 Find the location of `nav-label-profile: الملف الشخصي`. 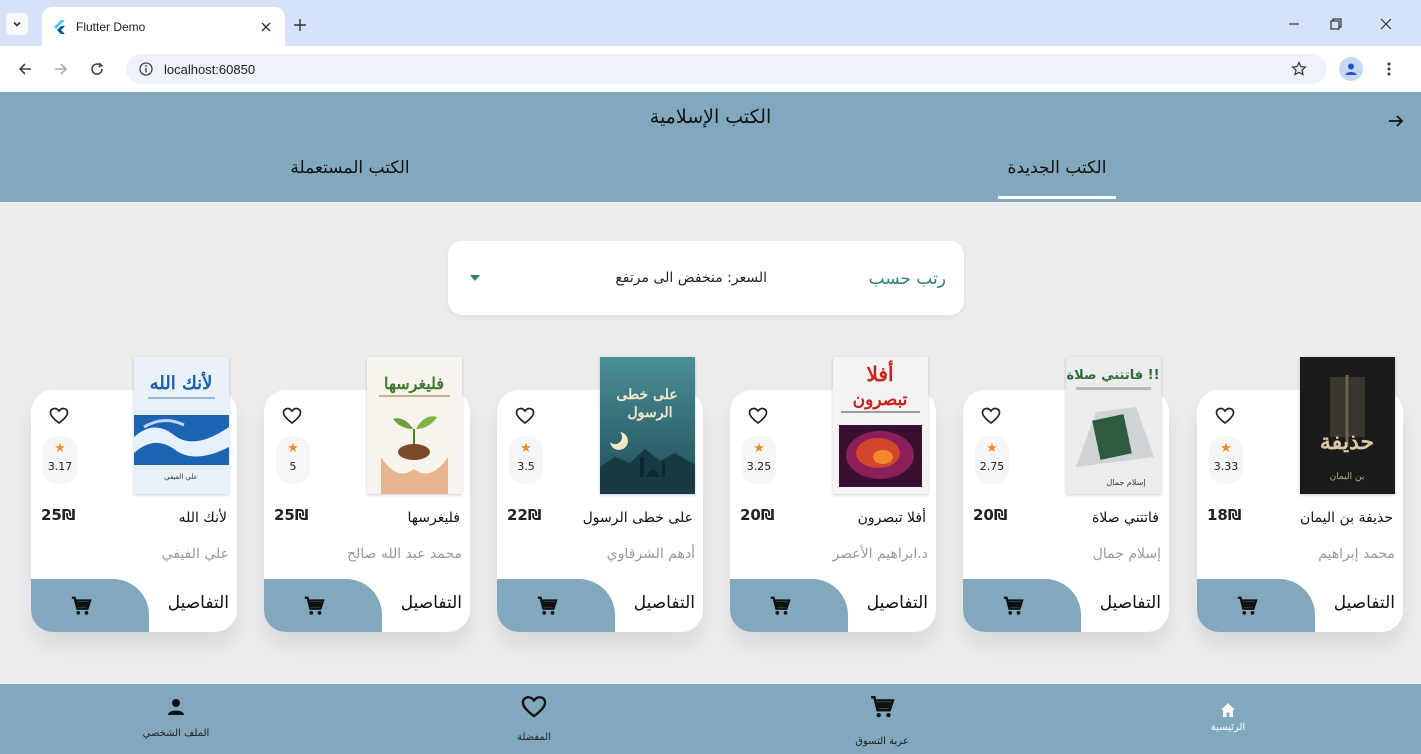

nav-label-profile: الملف الشخصي is located at coordinates (176, 733).